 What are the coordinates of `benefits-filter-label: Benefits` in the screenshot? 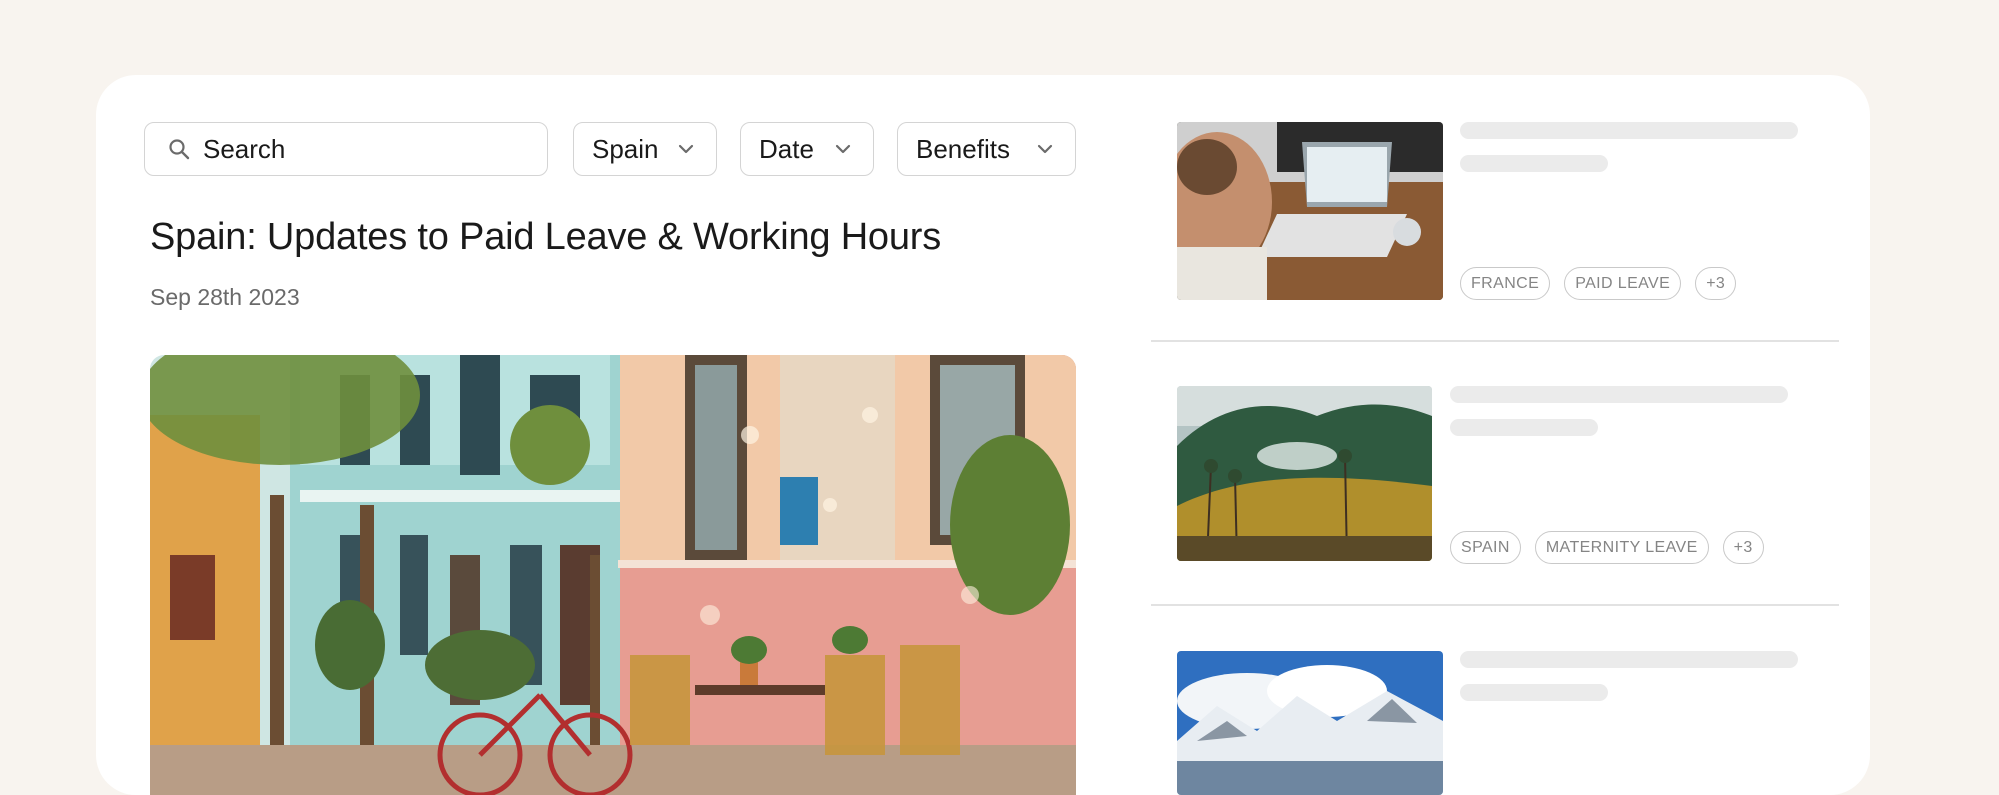 It's located at (963, 148).